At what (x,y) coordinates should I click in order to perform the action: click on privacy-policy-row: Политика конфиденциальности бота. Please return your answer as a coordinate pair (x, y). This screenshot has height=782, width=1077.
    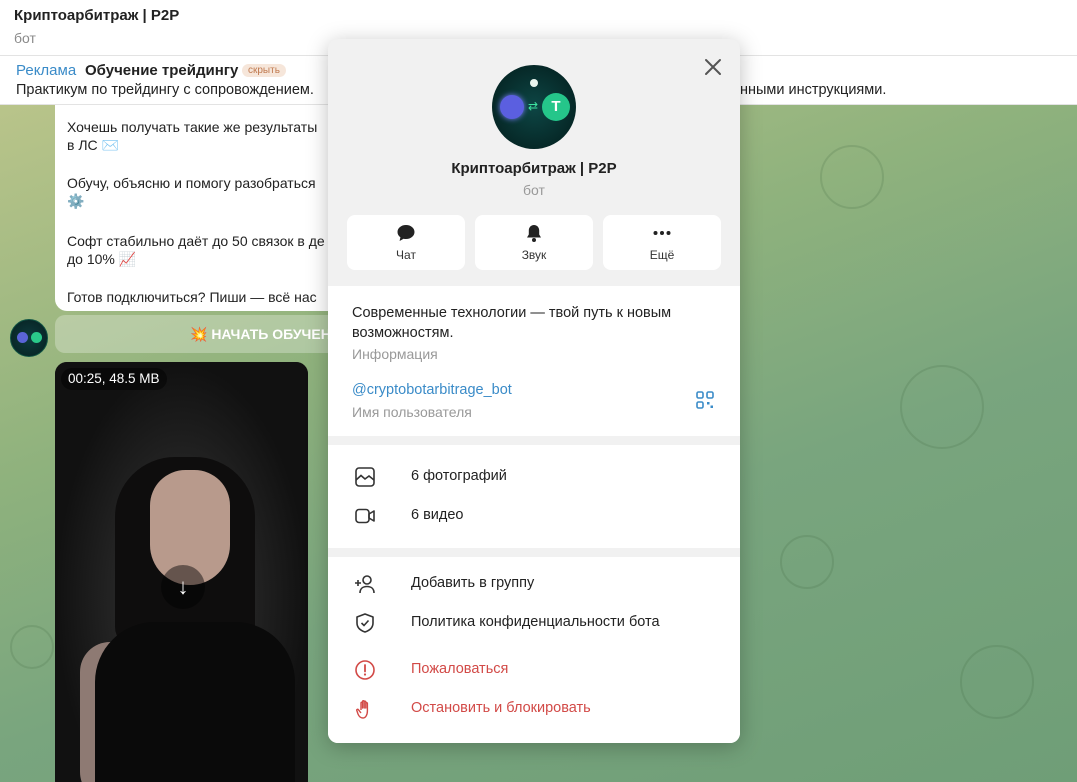
    Looking at the image, I should click on (534, 623).